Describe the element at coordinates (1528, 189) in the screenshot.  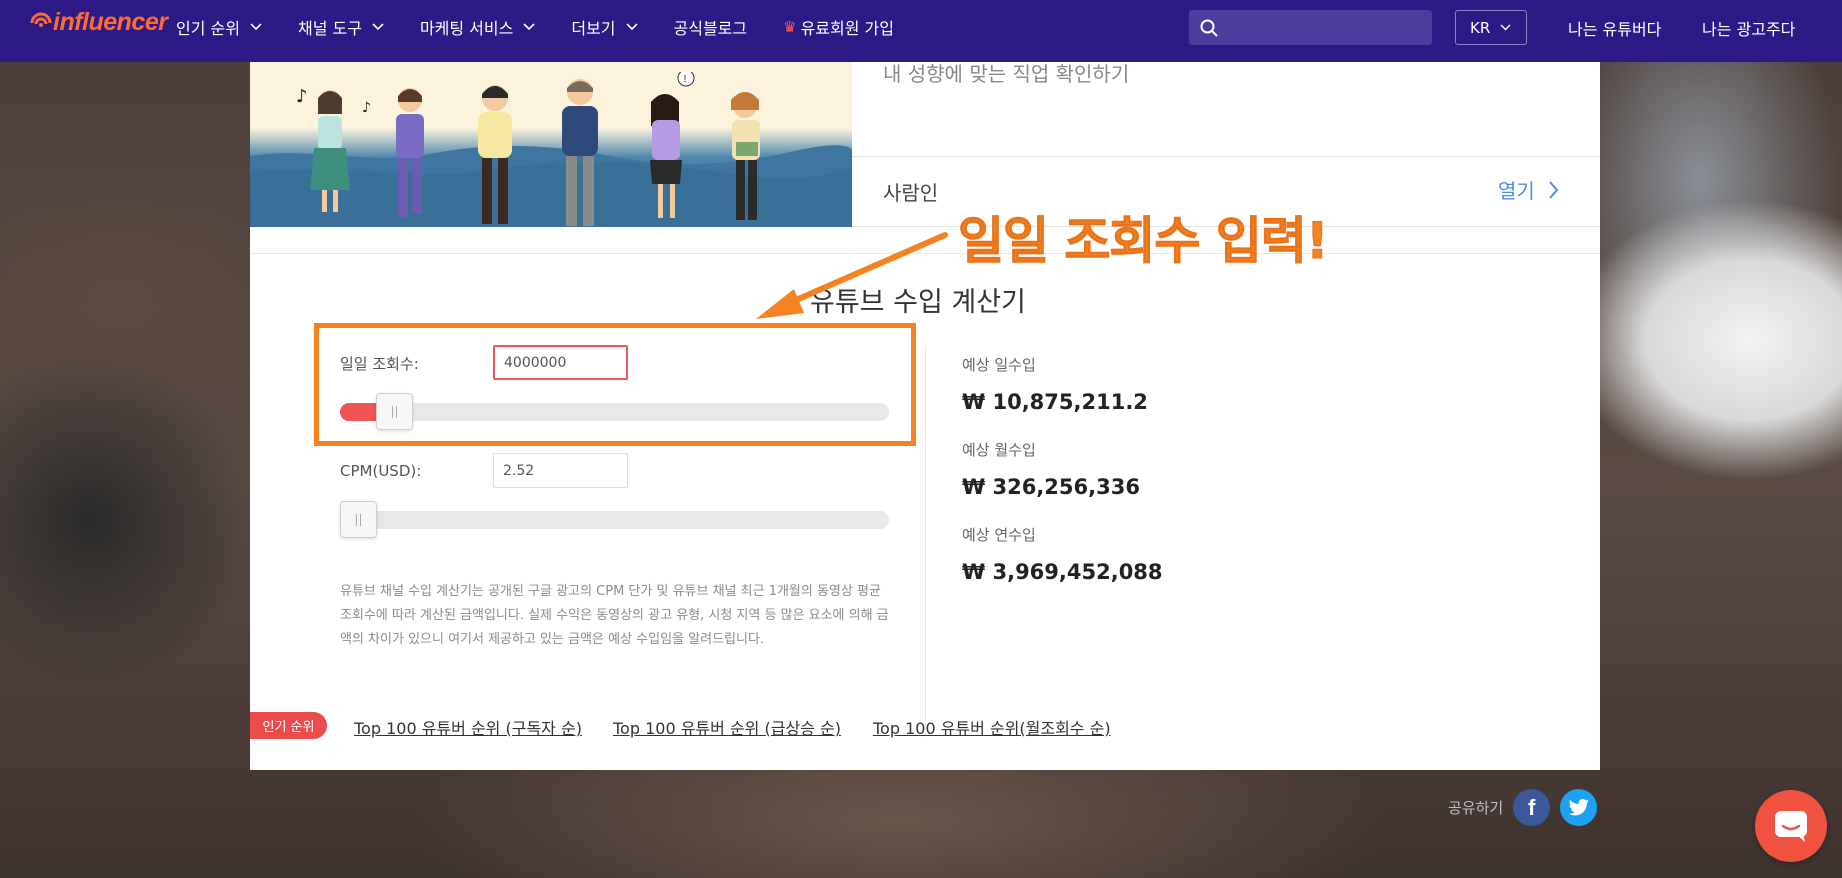
I see `open-link: 열기` at that location.